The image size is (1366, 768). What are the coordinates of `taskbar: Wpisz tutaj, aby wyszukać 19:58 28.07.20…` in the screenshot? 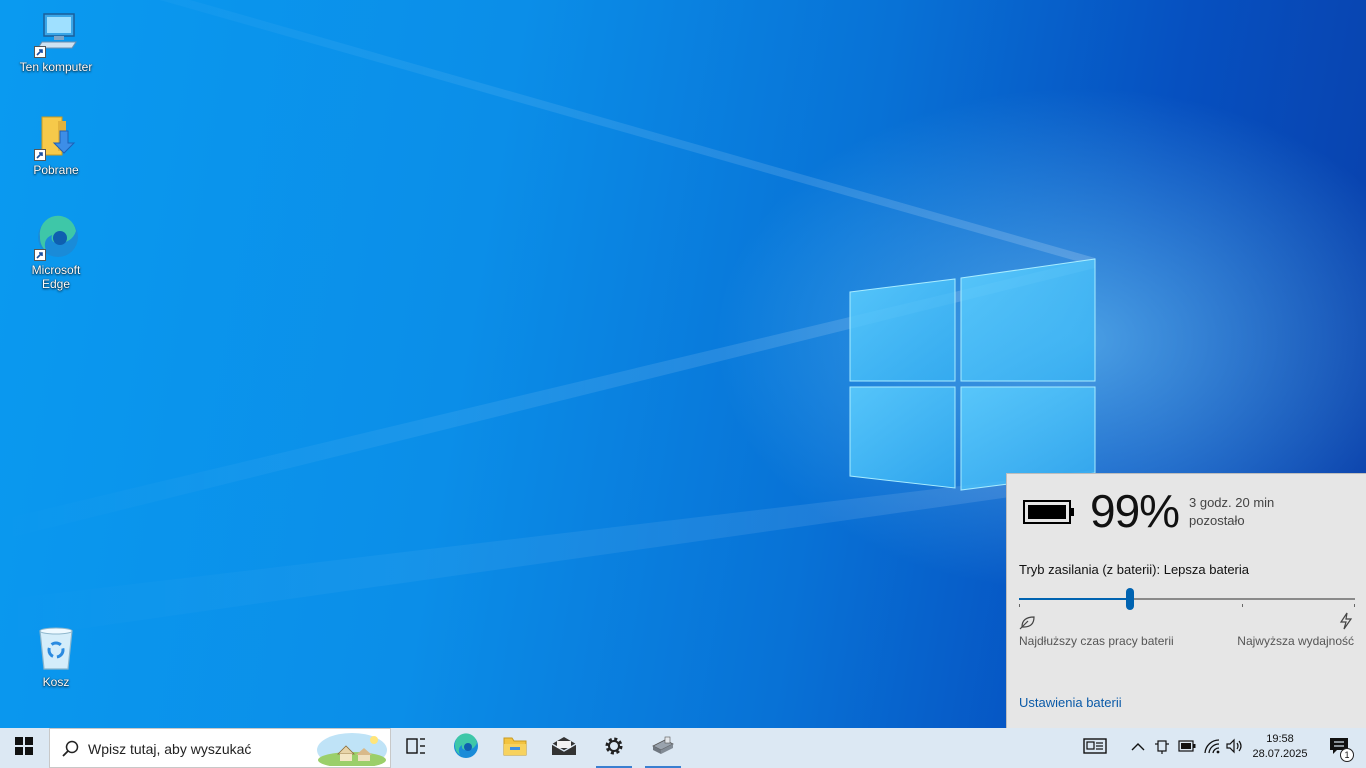 It's located at (683, 748).